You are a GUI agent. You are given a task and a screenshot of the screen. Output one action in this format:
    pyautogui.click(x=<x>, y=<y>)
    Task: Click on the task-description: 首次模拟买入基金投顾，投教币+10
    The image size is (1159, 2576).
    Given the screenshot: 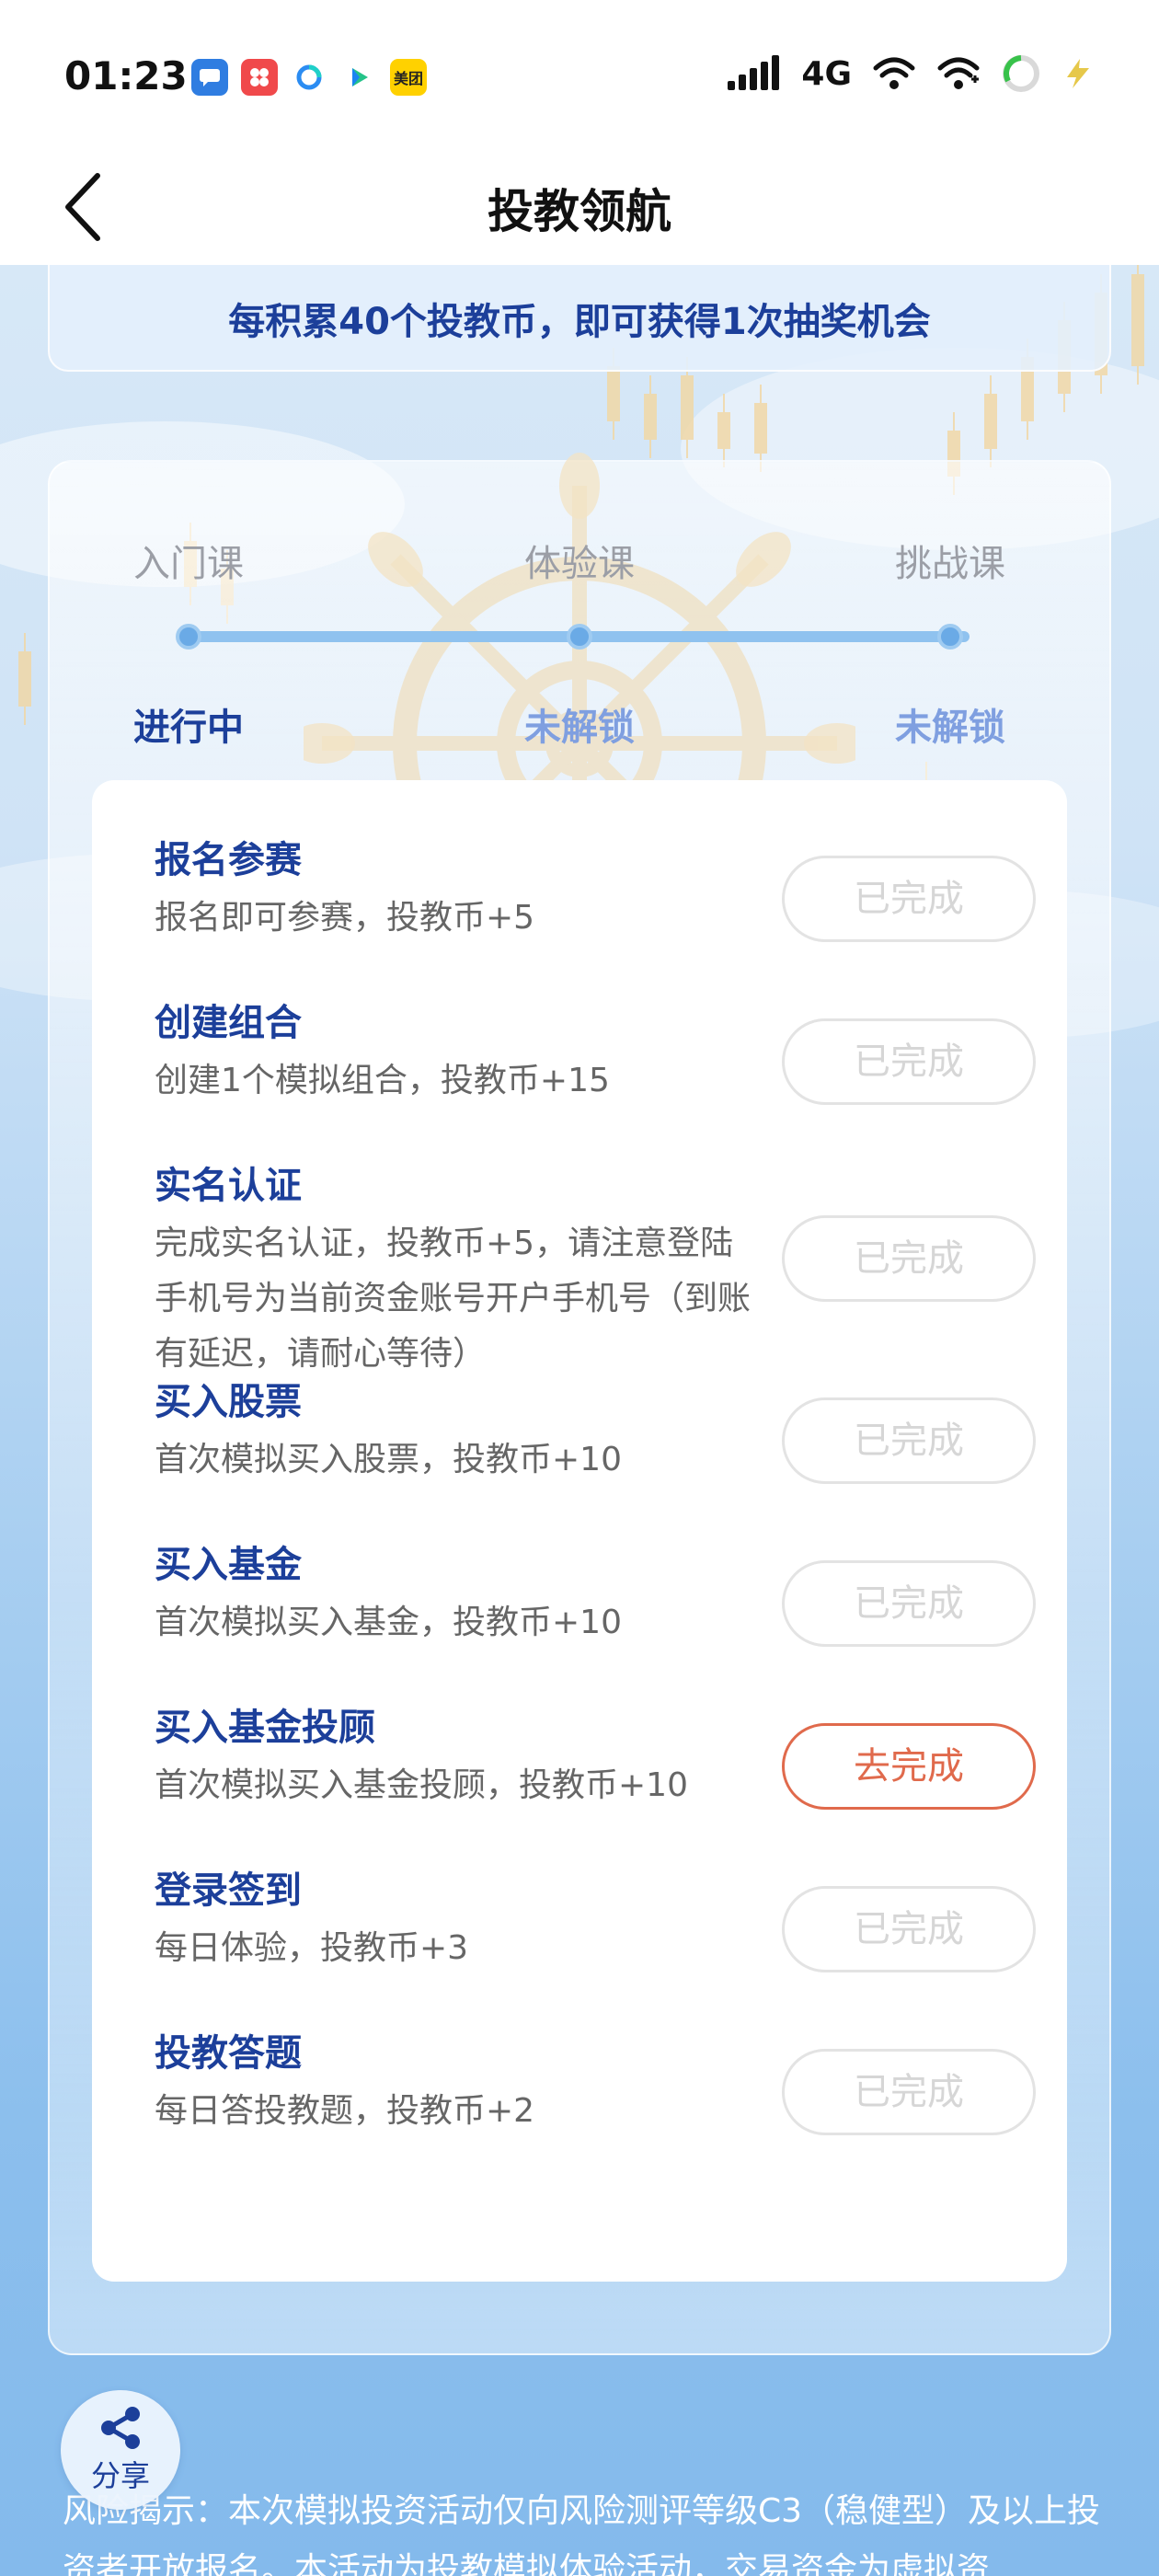 What is the action you would take?
    pyautogui.click(x=421, y=1785)
    